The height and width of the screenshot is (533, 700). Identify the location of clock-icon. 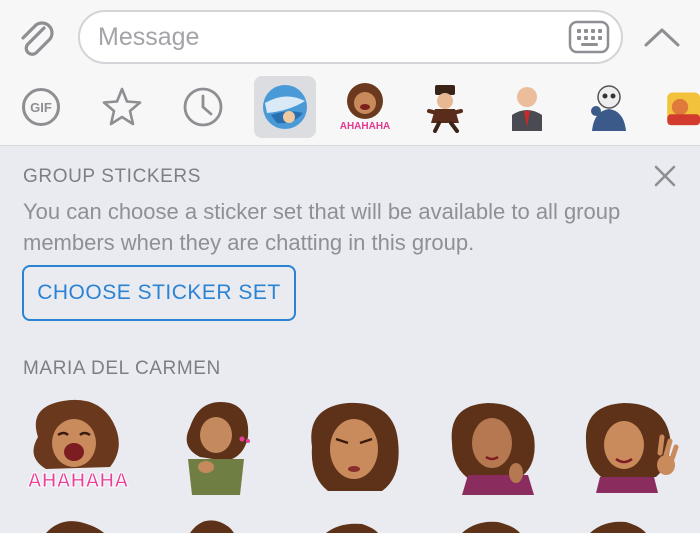
(203, 107).